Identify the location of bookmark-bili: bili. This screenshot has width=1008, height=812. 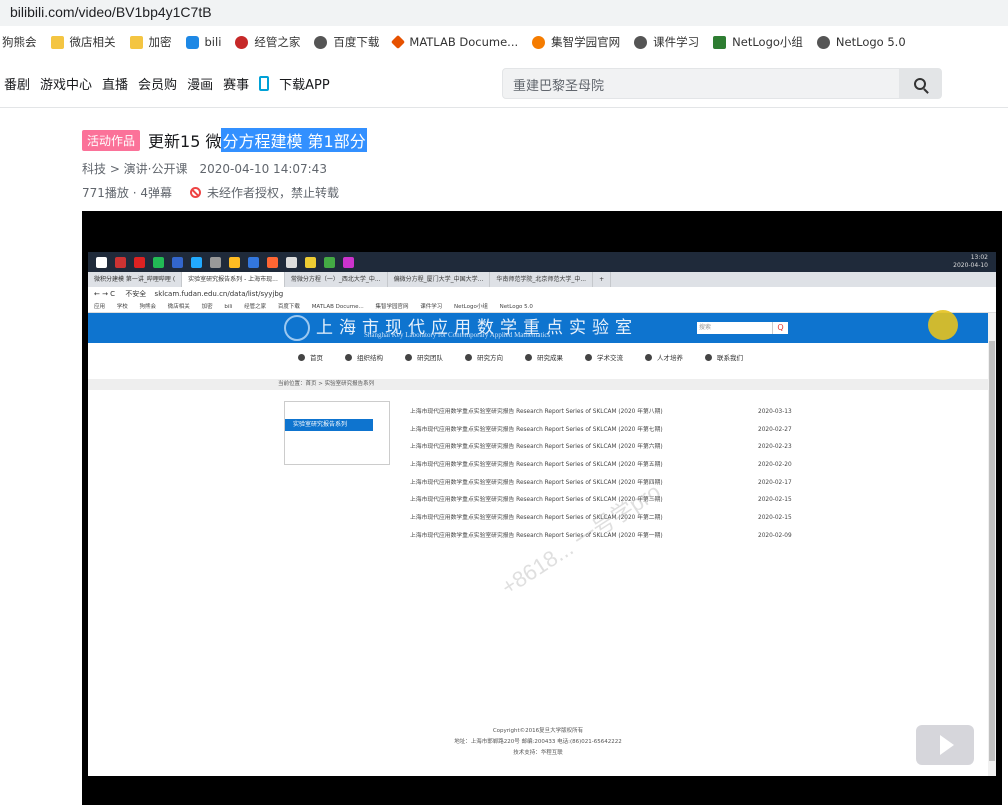
(203, 42).